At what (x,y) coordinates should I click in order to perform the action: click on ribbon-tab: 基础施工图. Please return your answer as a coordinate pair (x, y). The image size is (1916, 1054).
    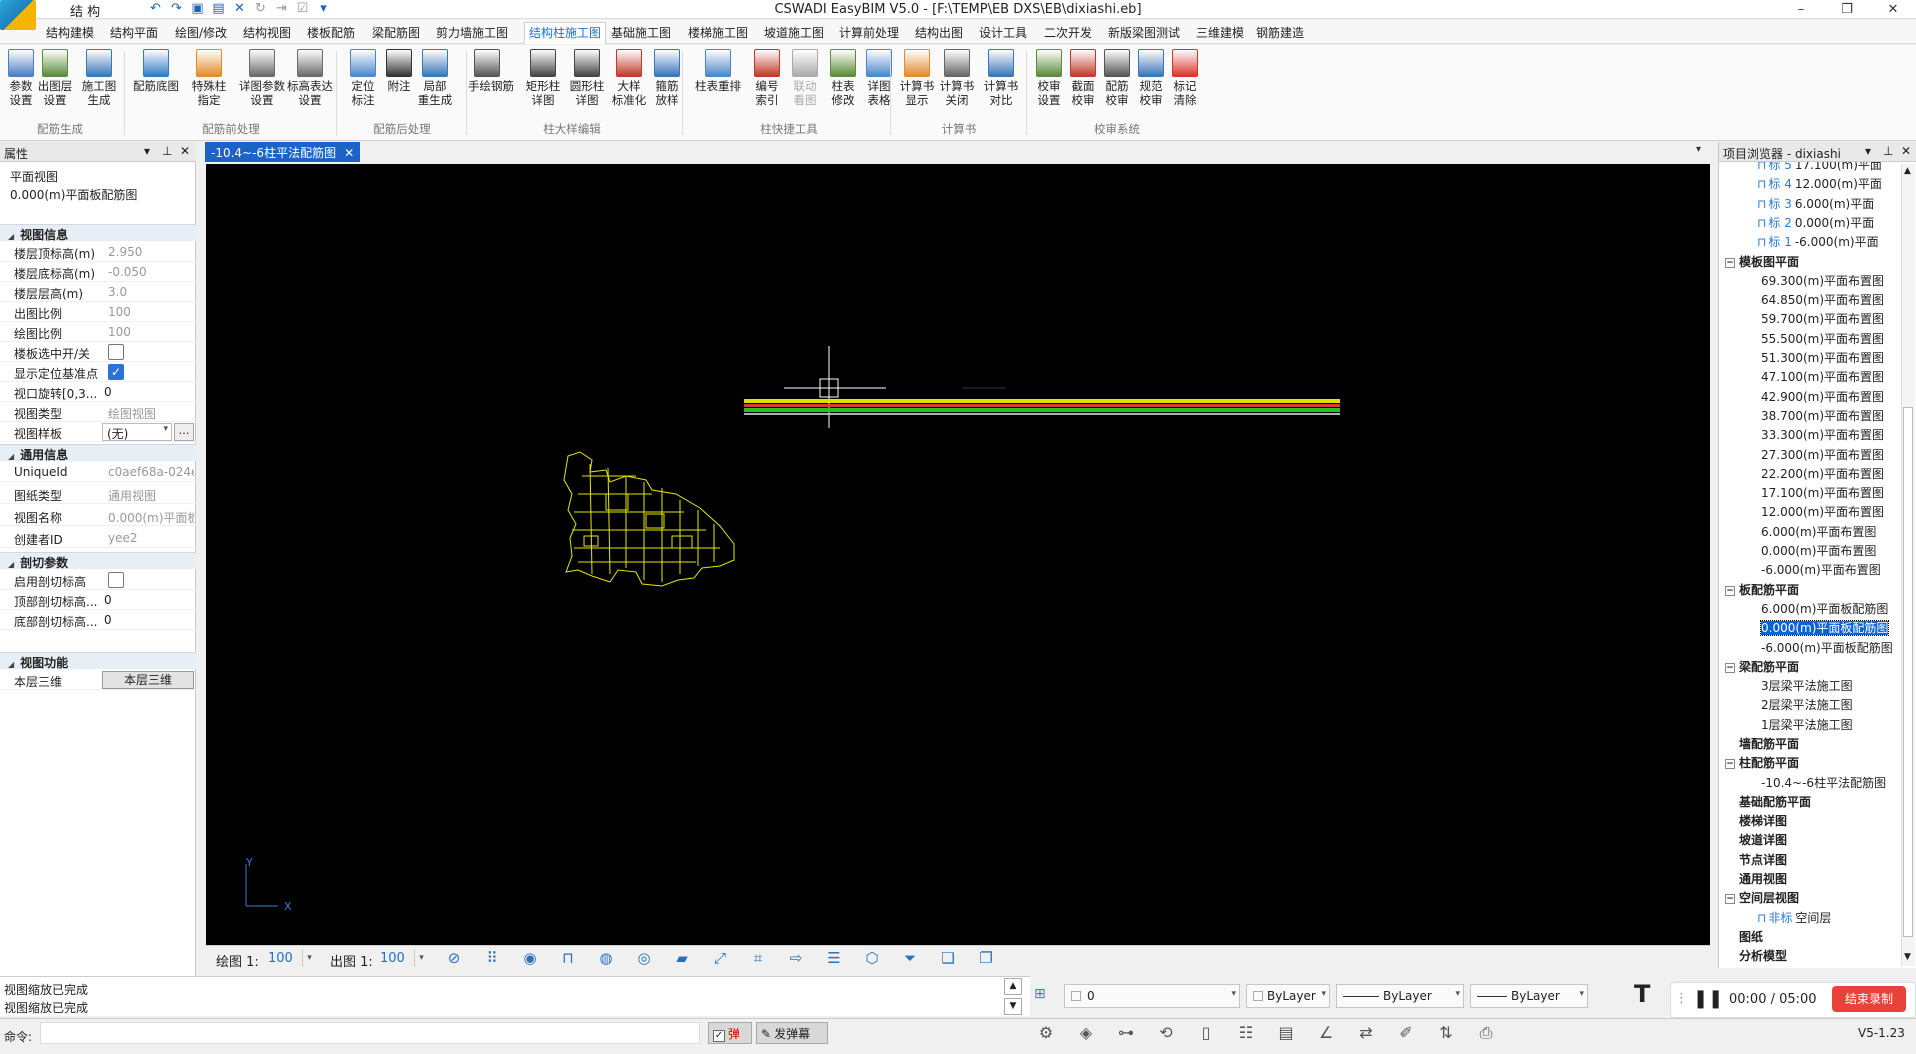
    Looking at the image, I should click on (641, 32).